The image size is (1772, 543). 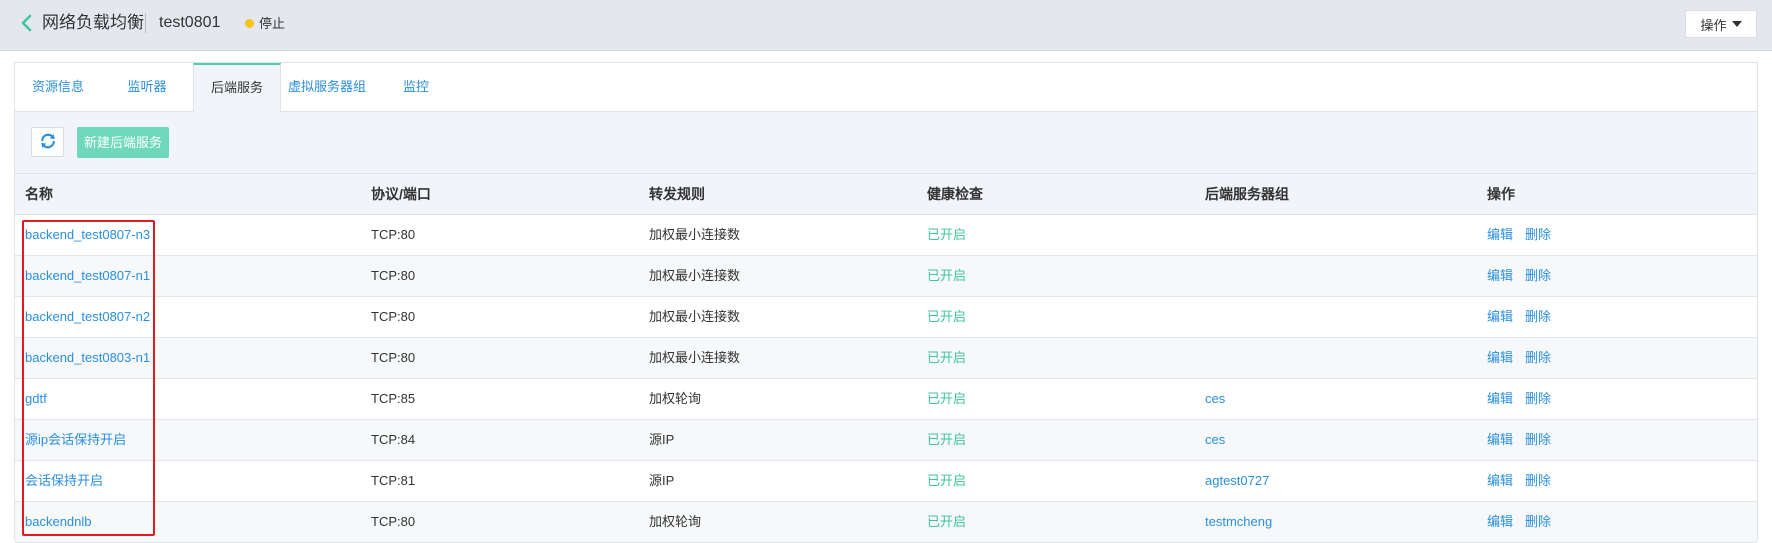 I want to click on backend-name-link: 会话保持开启, so click(x=64, y=481).